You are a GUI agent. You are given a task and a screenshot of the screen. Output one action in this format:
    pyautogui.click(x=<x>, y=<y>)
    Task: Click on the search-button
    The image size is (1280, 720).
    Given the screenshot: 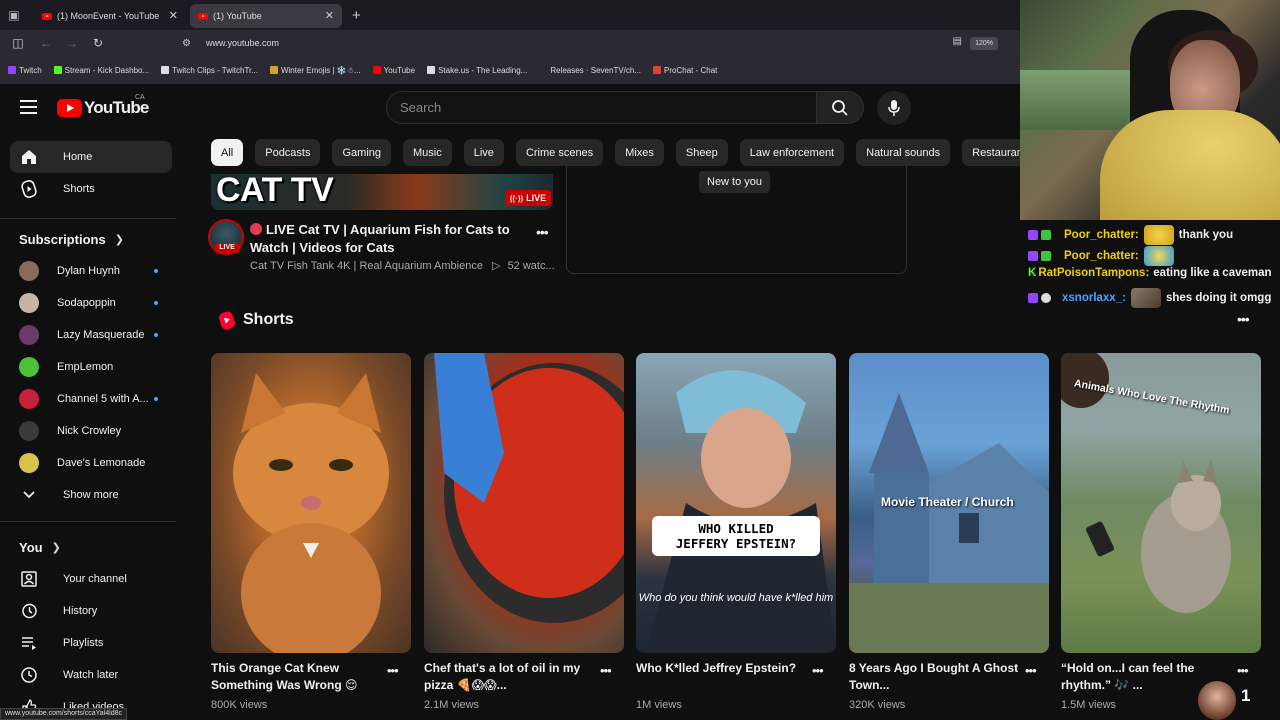 What is the action you would take?
    pyautogui.click(x=840, y=107)
    